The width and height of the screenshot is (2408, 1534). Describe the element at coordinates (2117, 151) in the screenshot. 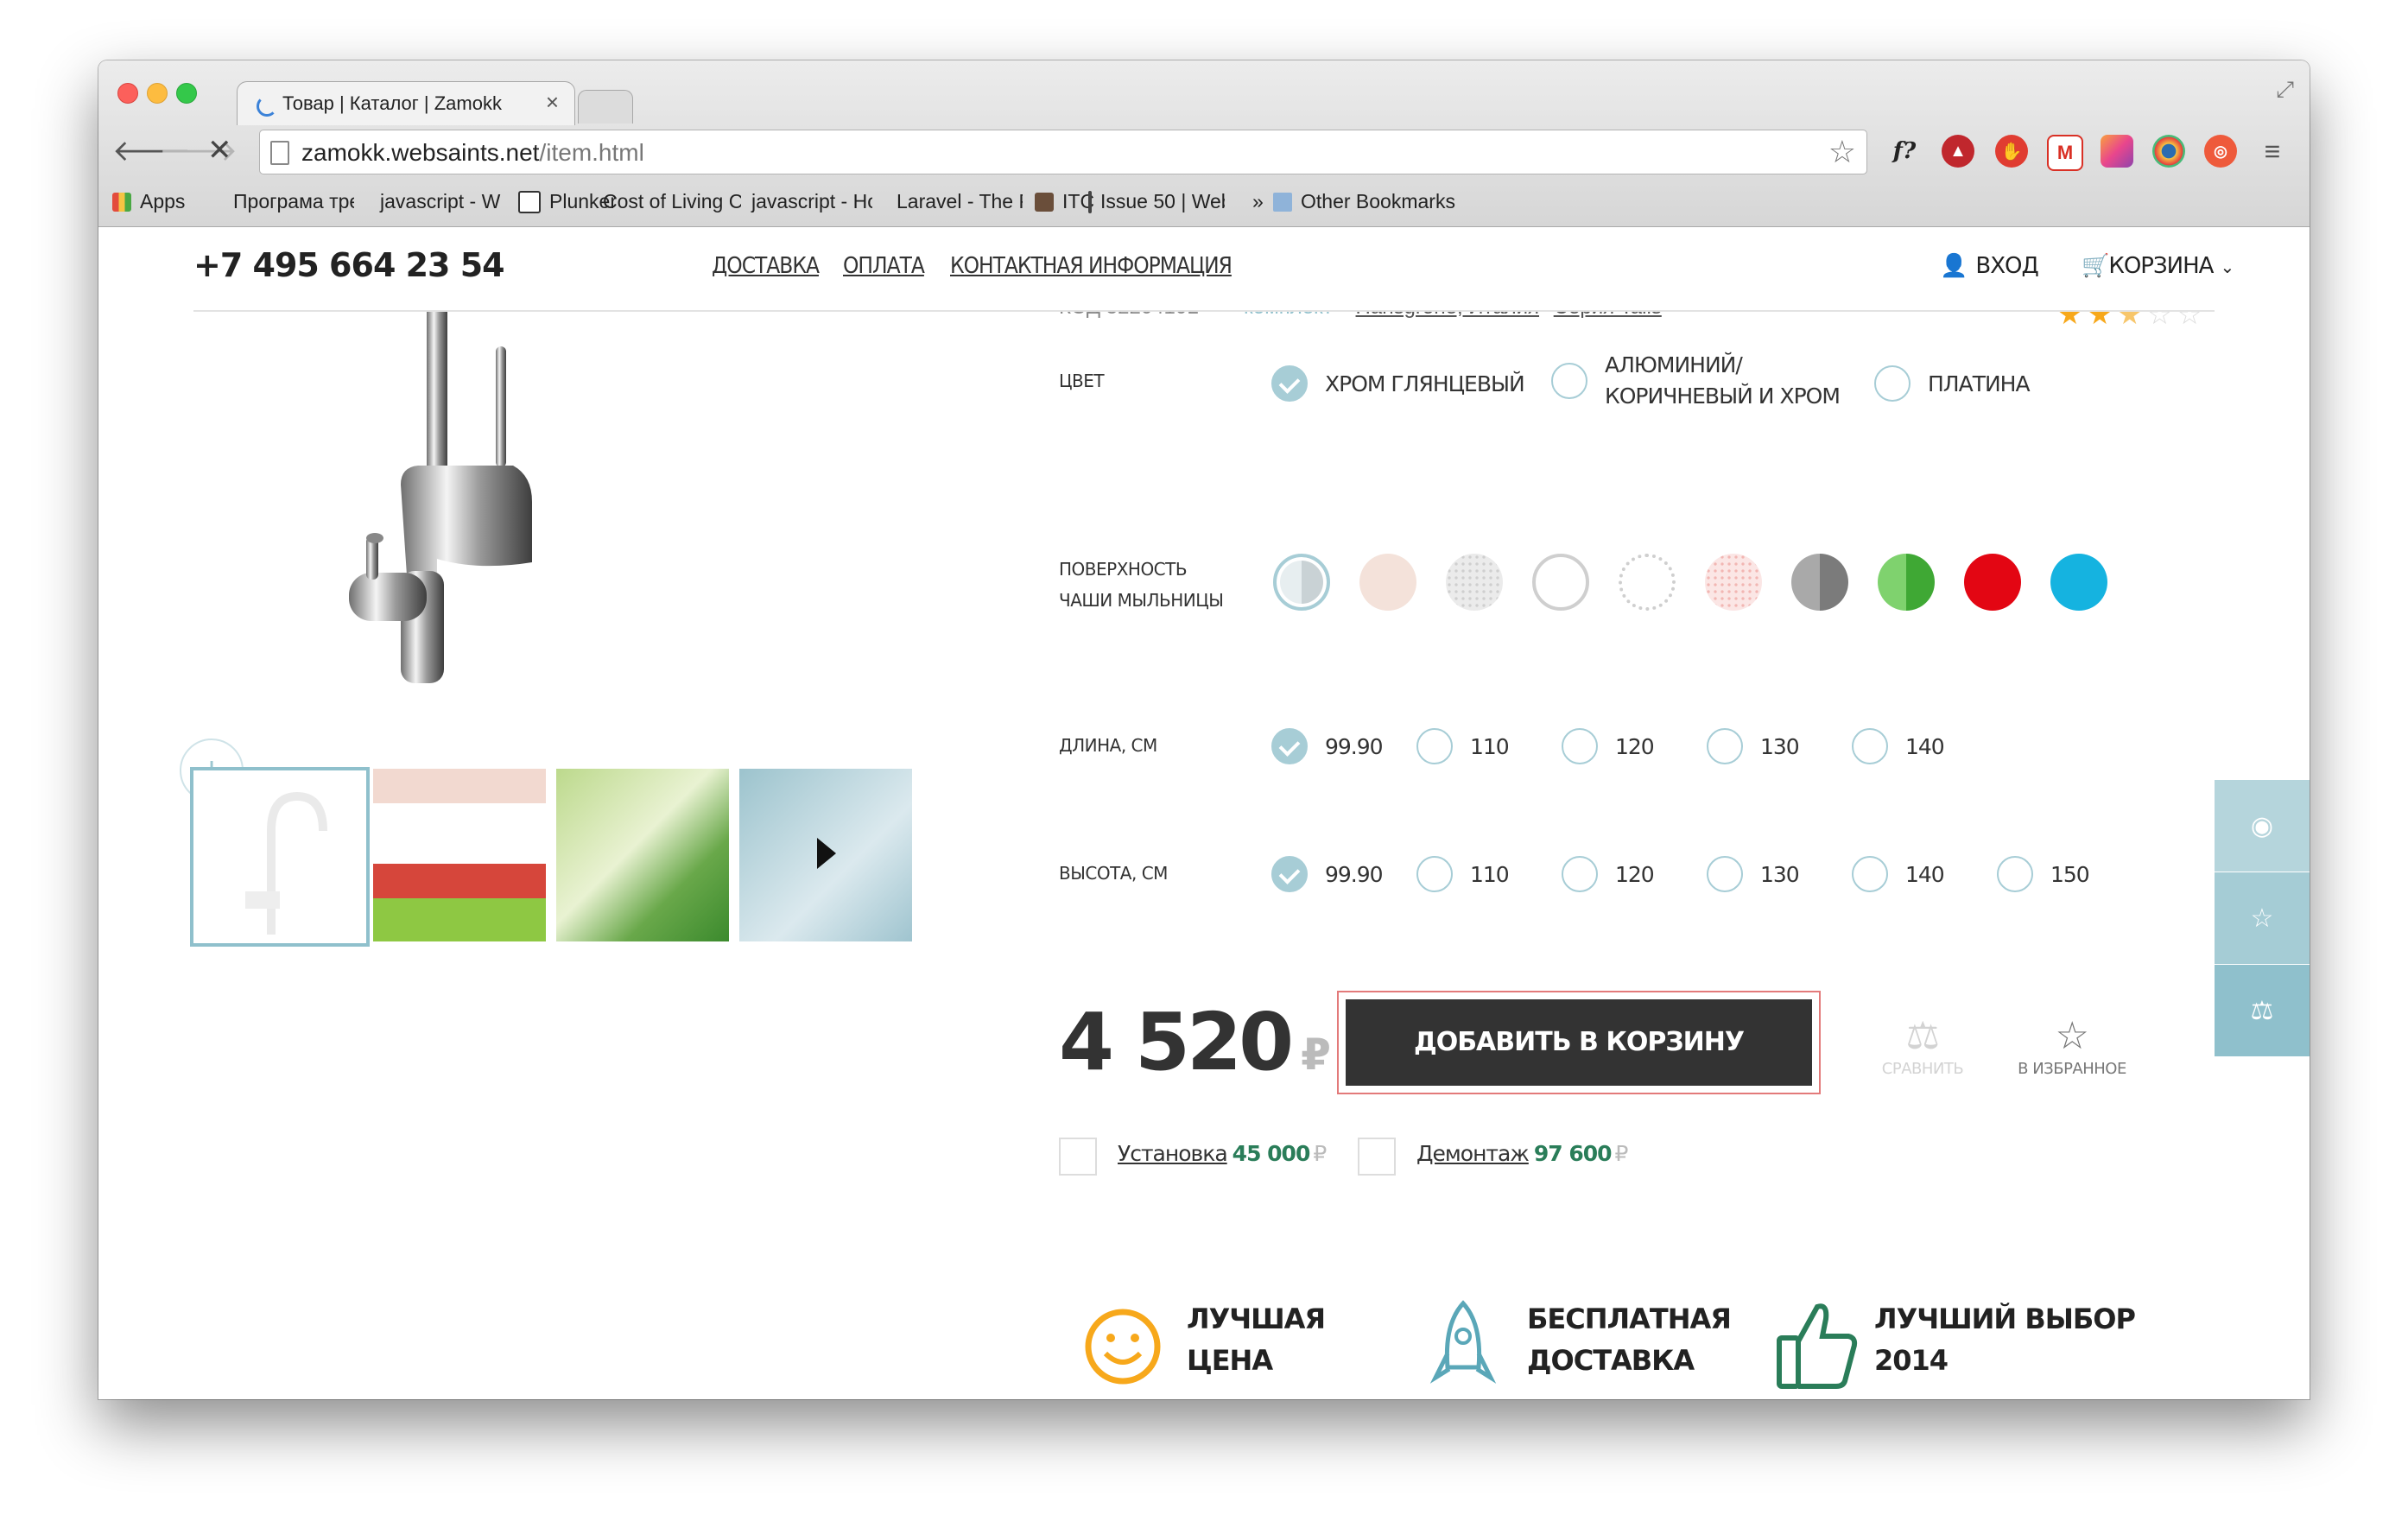

I see `color-extension-icon` at that location.